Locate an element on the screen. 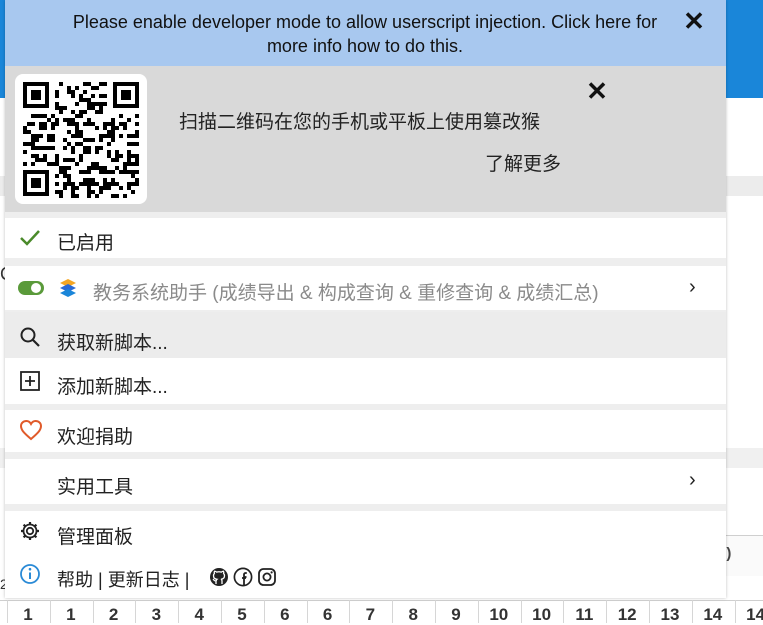 The width and height of the screenshot is (763, 625). toggle-icon is located at coordinates (31, 288).